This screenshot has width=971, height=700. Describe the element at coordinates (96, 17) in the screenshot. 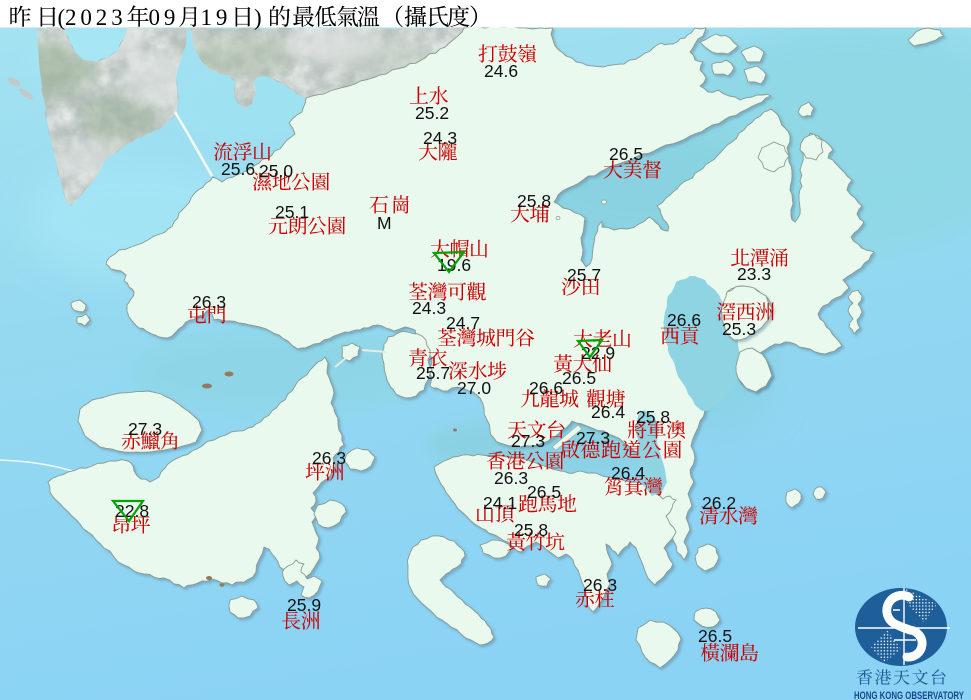

I see `svg-text: 2023` at that location.